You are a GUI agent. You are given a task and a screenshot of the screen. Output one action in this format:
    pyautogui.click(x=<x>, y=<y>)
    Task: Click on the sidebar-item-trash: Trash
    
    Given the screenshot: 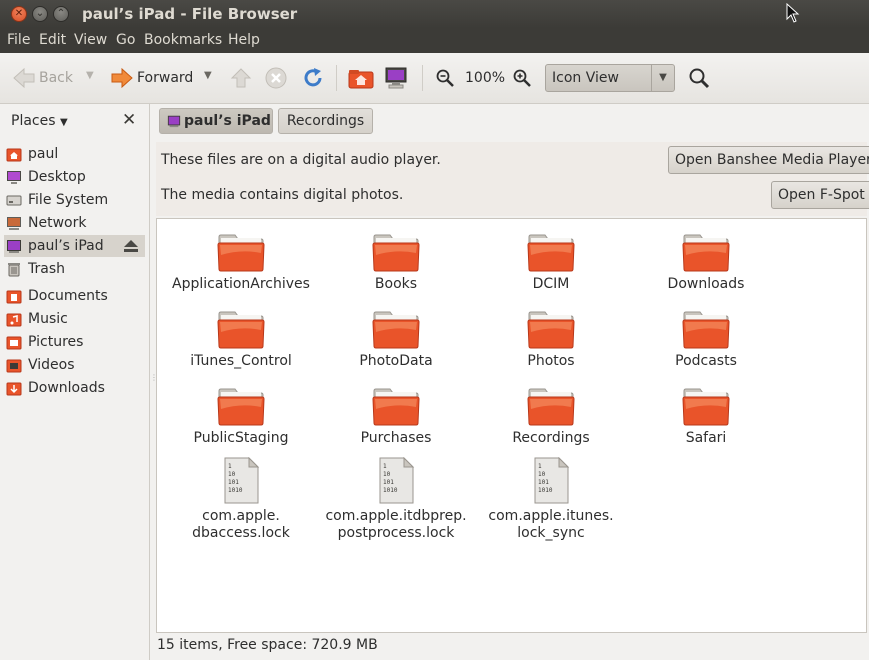 What is the action you would take?
    pyautogui.click(x=74, y=269)
    